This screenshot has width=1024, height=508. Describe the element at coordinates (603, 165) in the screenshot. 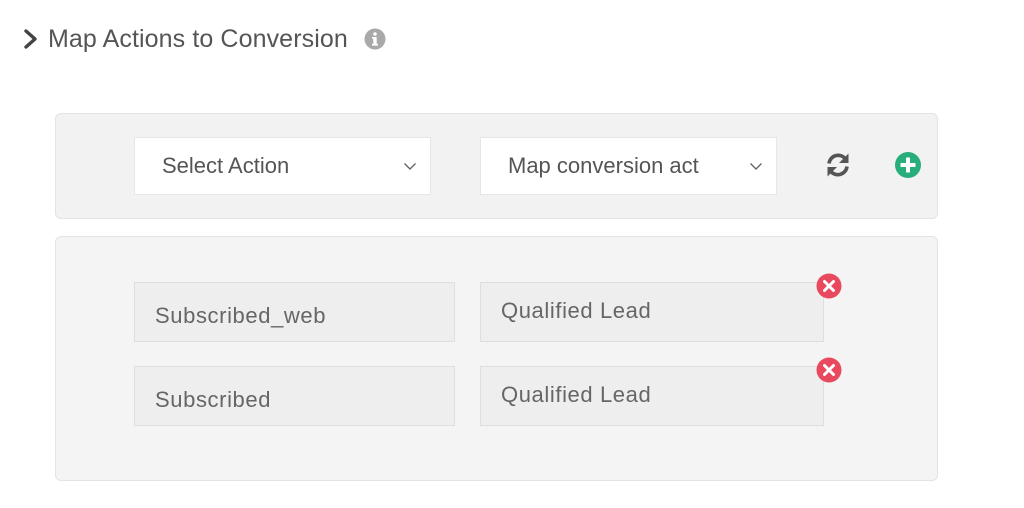

I see `map-conversion-value: Map conversion act` at that location.